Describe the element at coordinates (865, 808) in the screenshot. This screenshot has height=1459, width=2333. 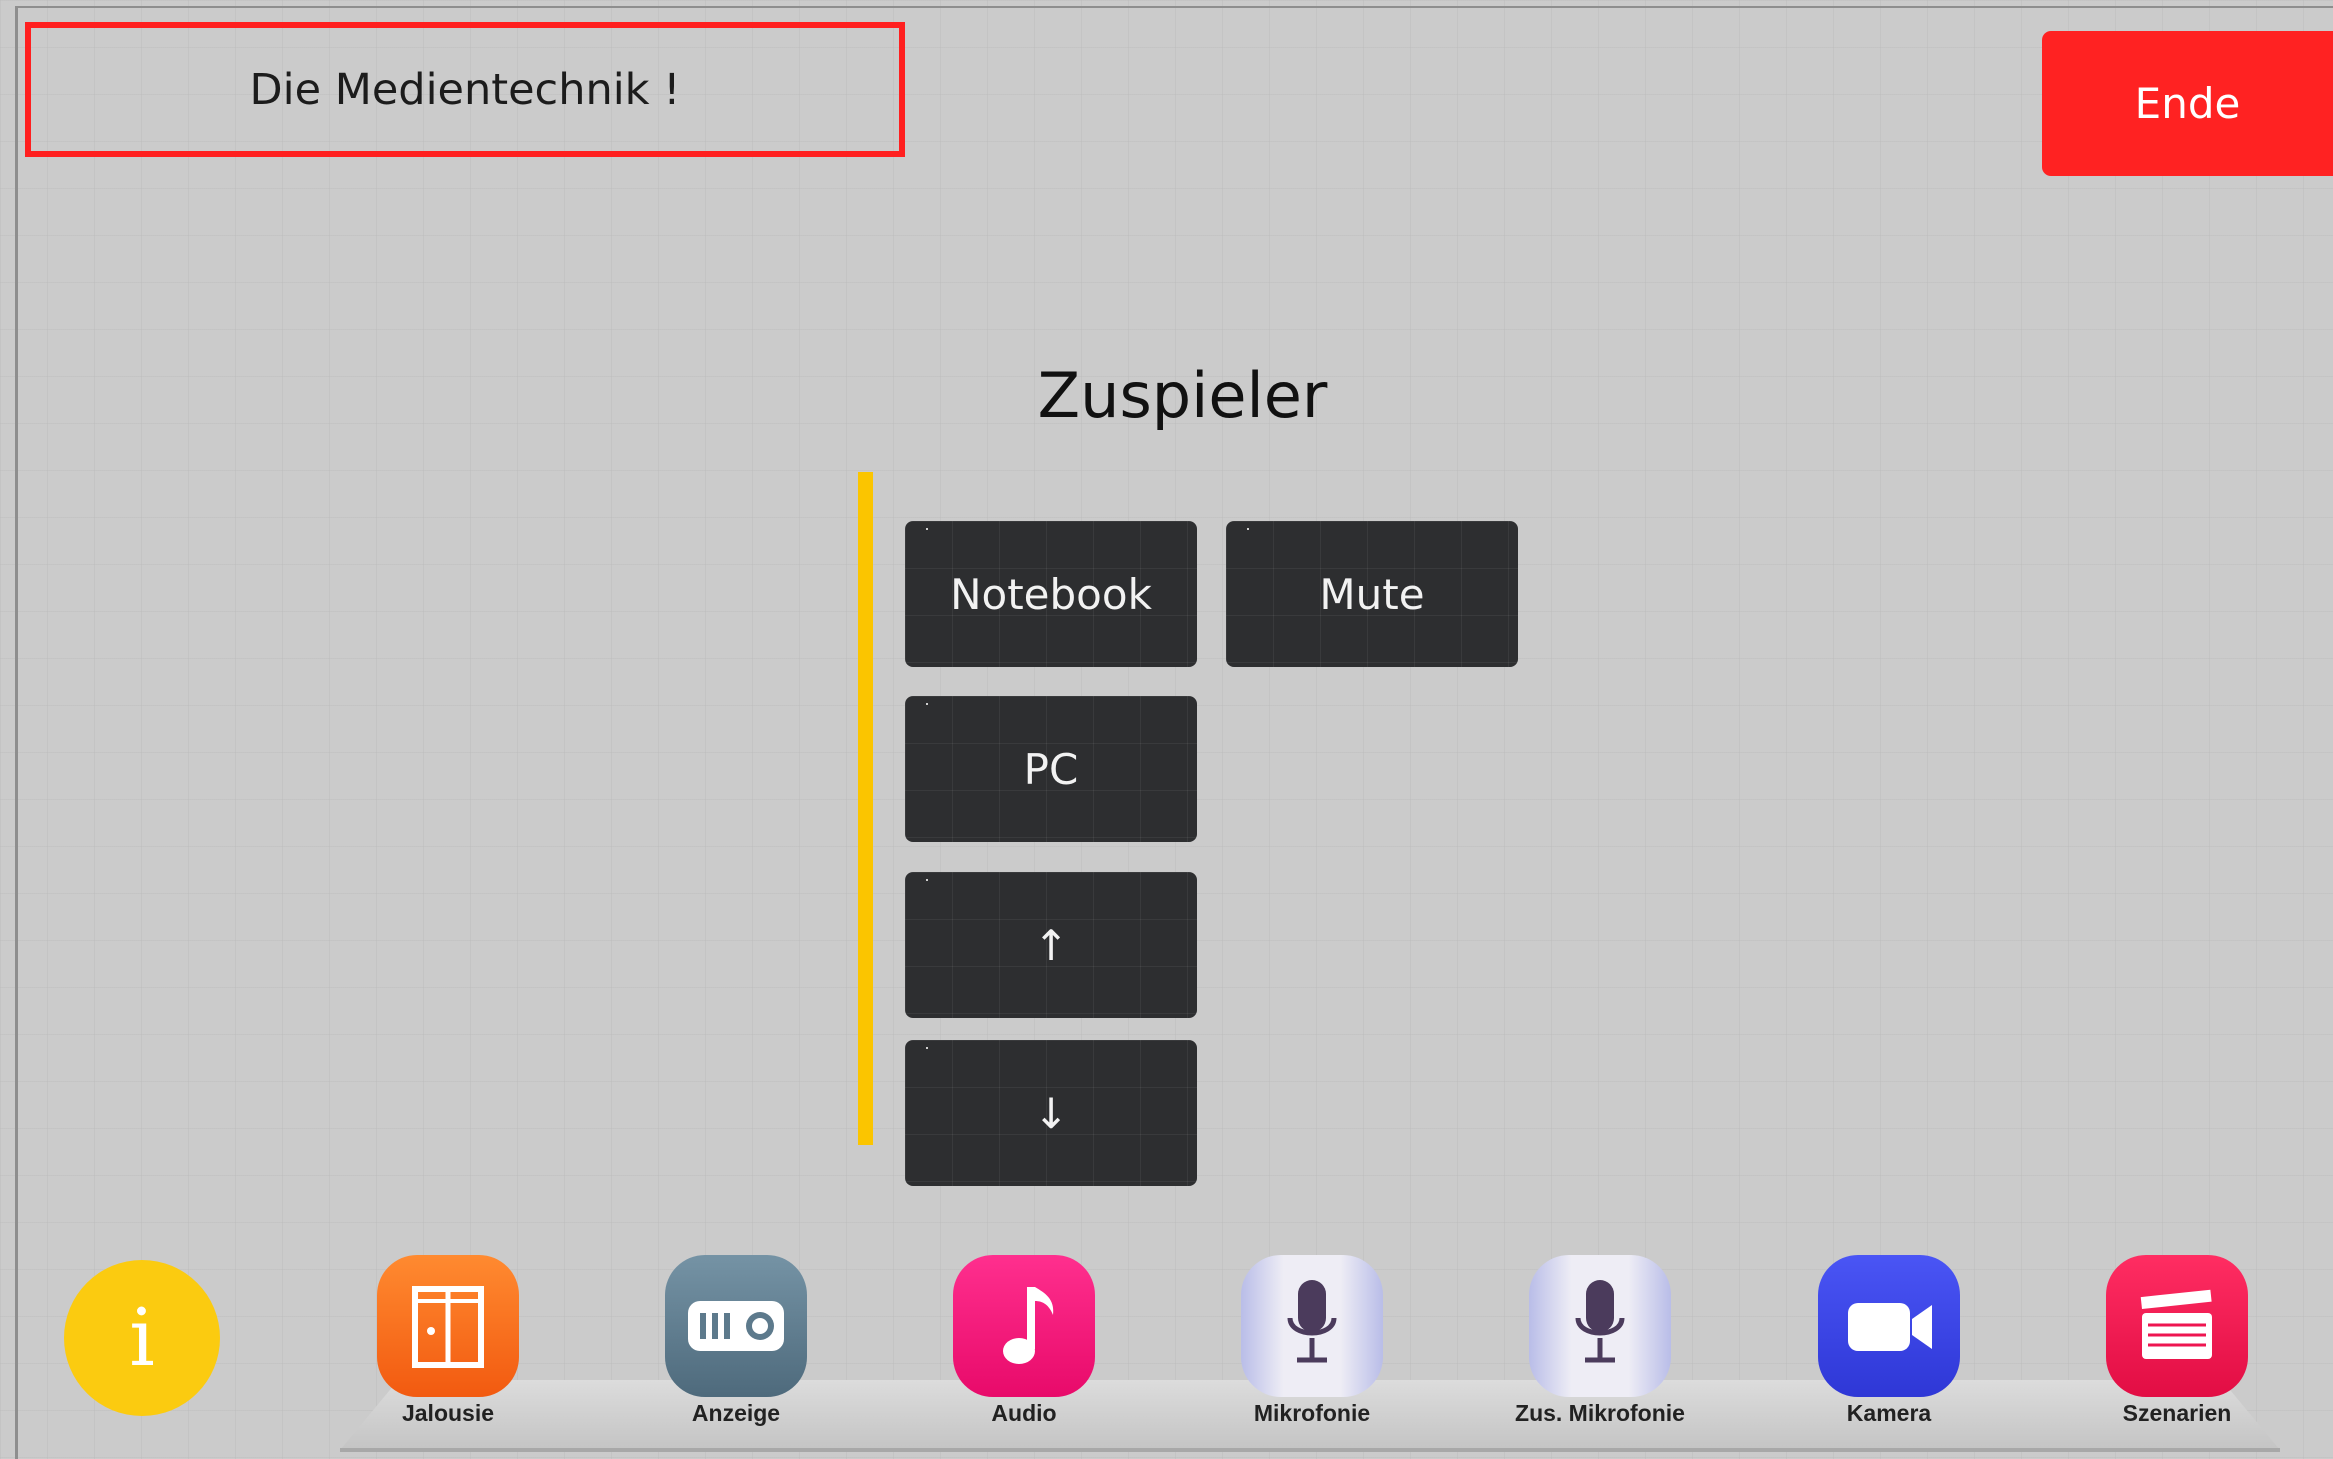
I see `section-accent-bar` at that location.